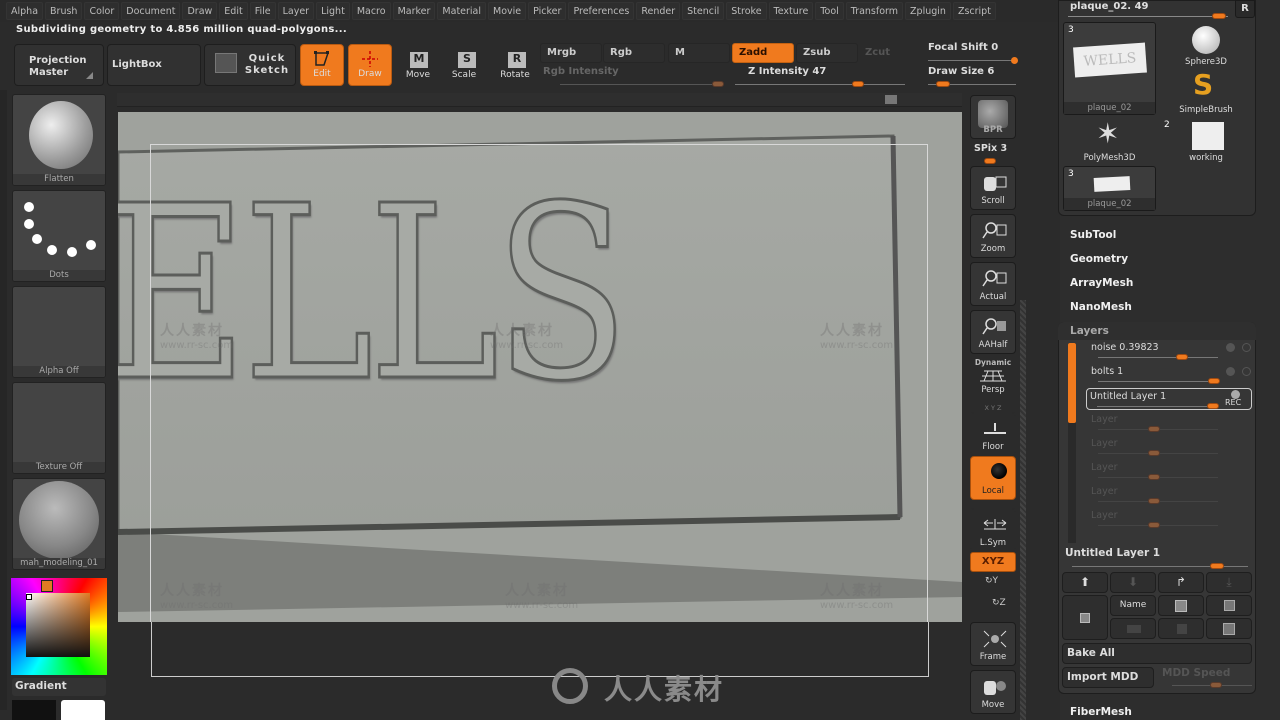 Image resolution: width=1280 pixels, height=720 pixels. I want to click on bpr-button: BPR, so click(993, 117).